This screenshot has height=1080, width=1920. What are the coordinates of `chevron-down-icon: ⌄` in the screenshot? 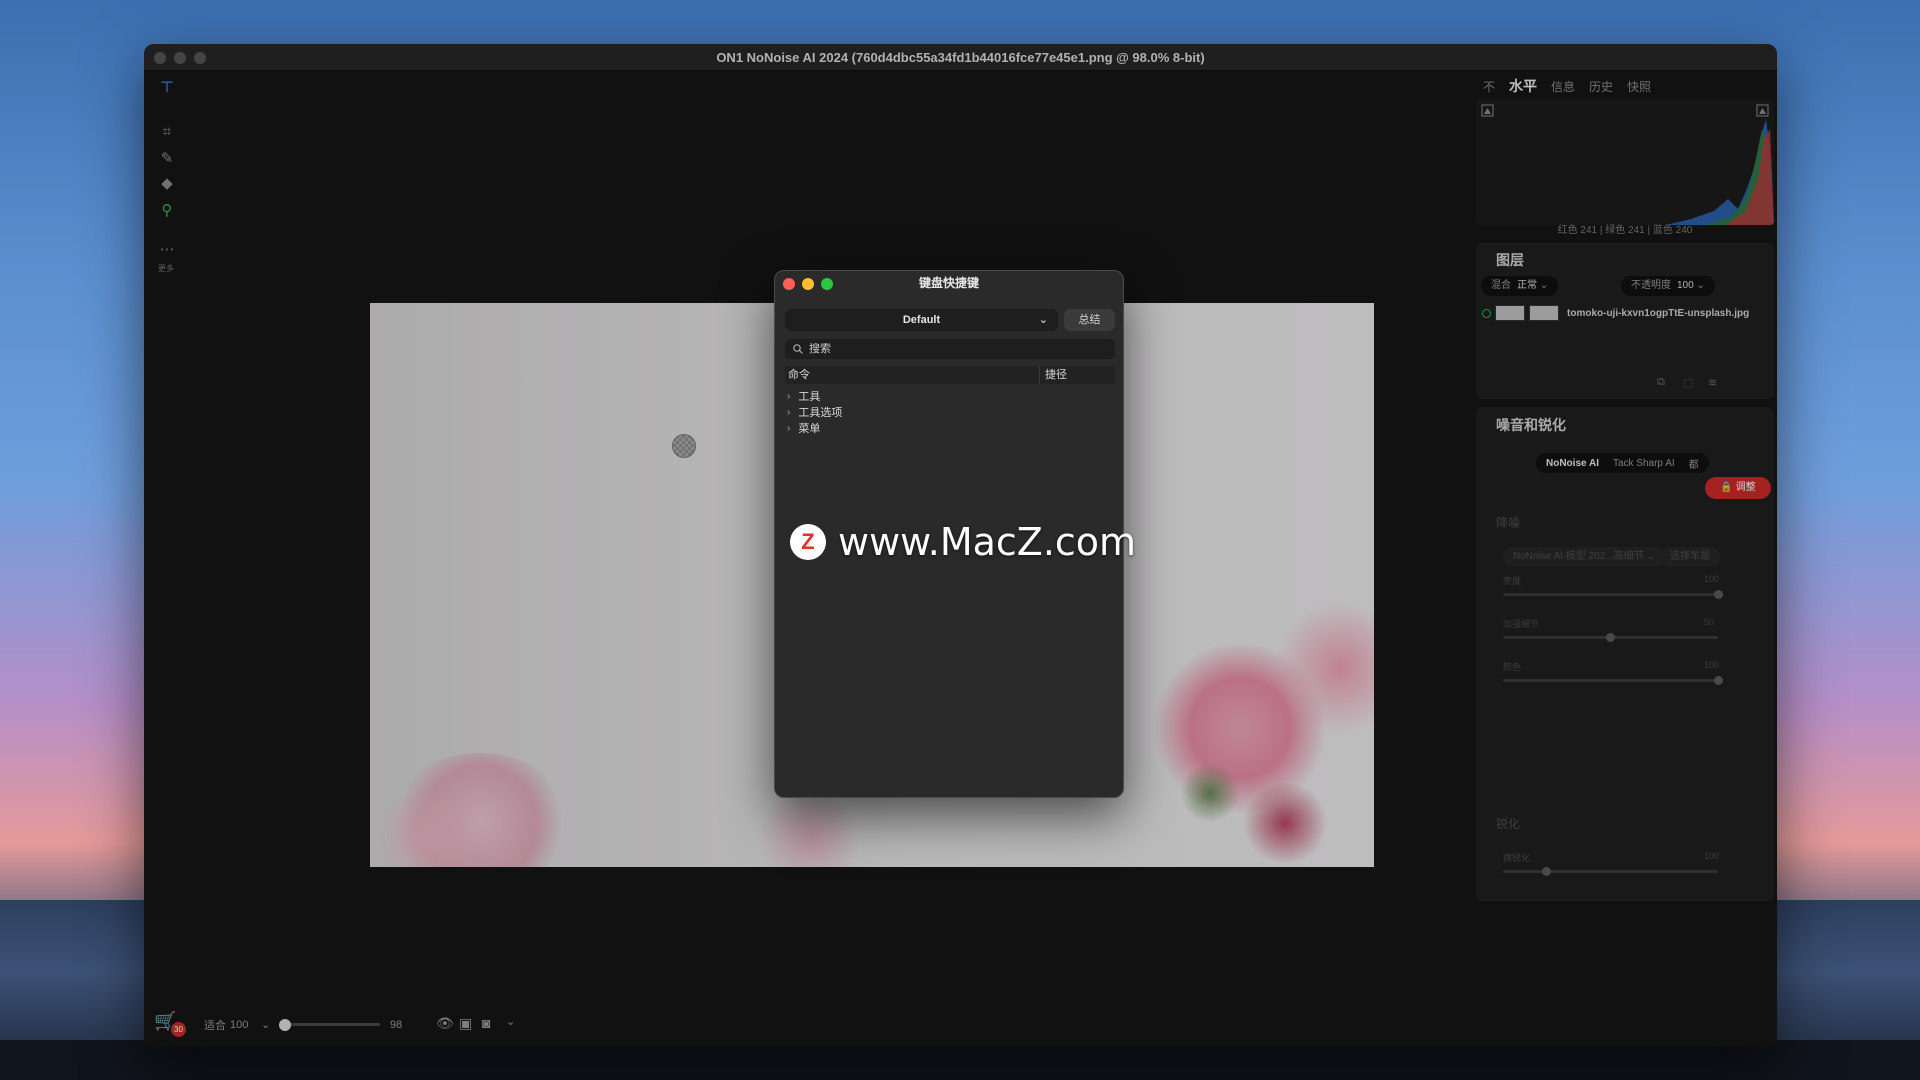 It's located at (1043, 320).